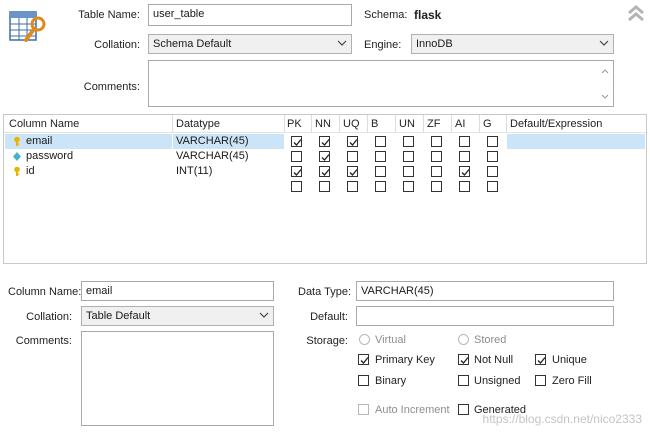  Describe the element at coordinates (45, 292) in the screenshot. I see `column-name-label: Column Name:` at that location.